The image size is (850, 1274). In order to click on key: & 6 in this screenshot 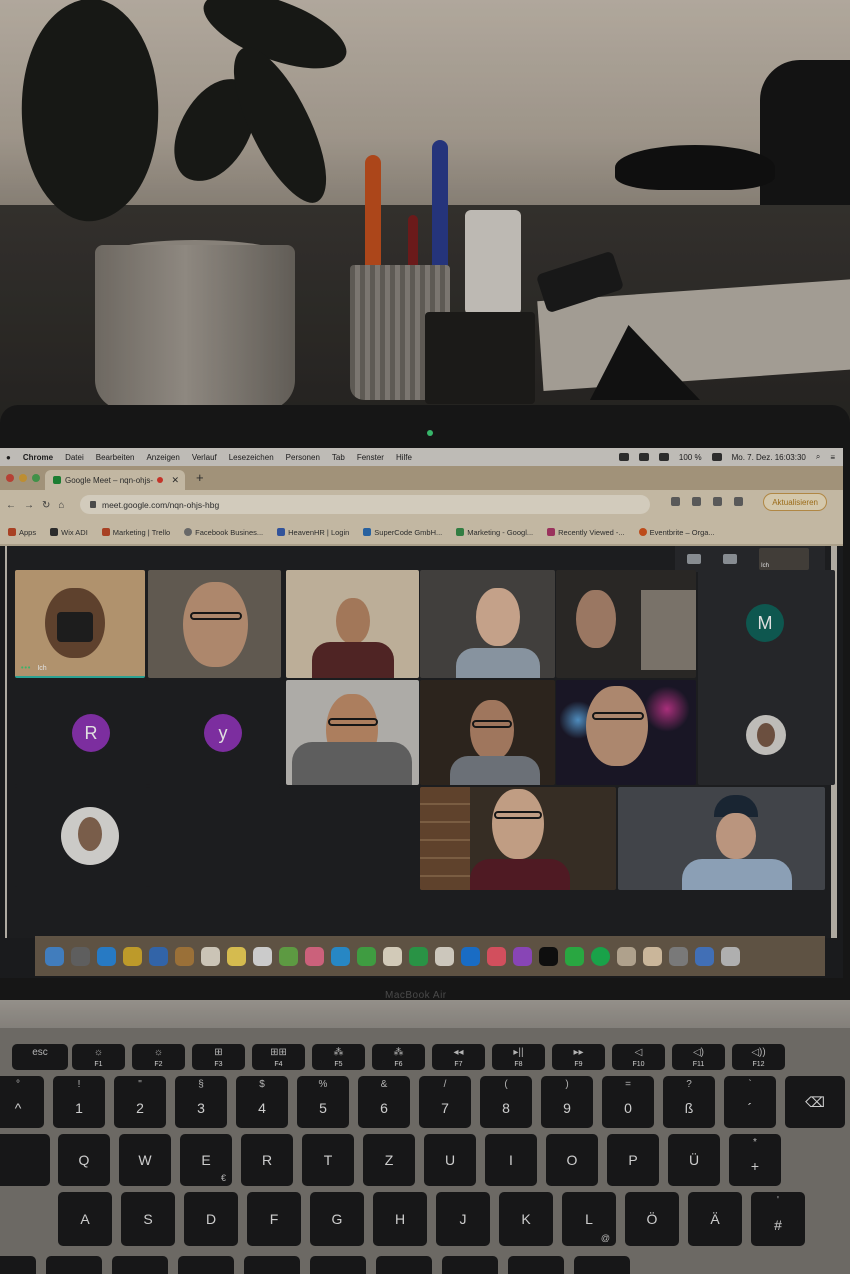, I will do `click(384, 1102)`.